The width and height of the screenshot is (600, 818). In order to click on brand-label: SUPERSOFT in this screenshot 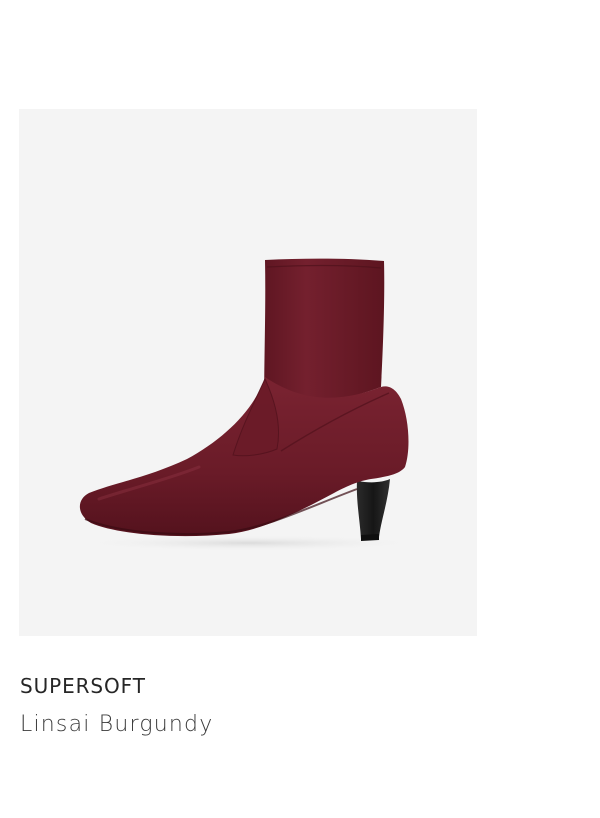, I will do `click(83, 686)`.